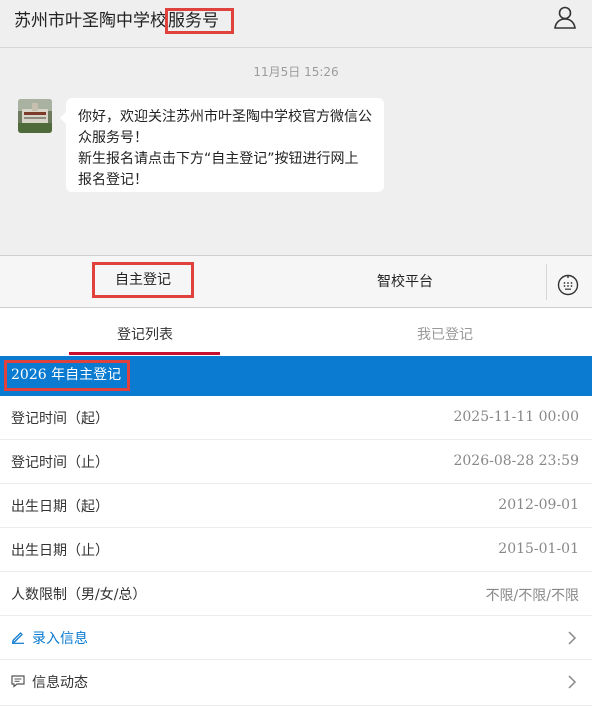  I want to click on info-row-register-start: 登记时间（起） 2025-11-11 00:00, so click(296, 418).